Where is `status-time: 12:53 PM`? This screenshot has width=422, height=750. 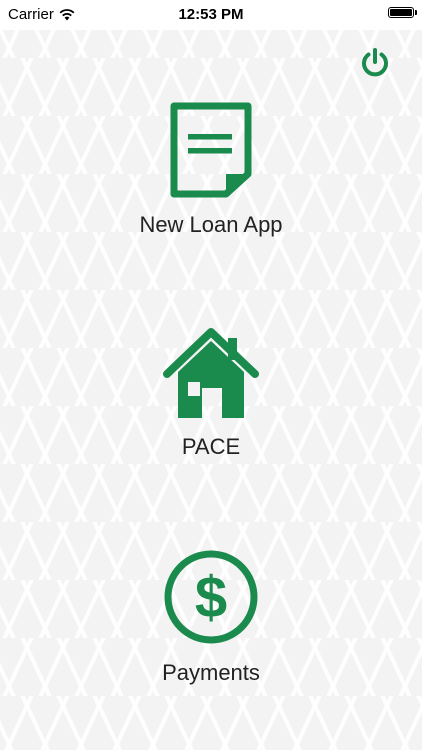 status-time: 12:53 PM is located at coordinates (211, 14).